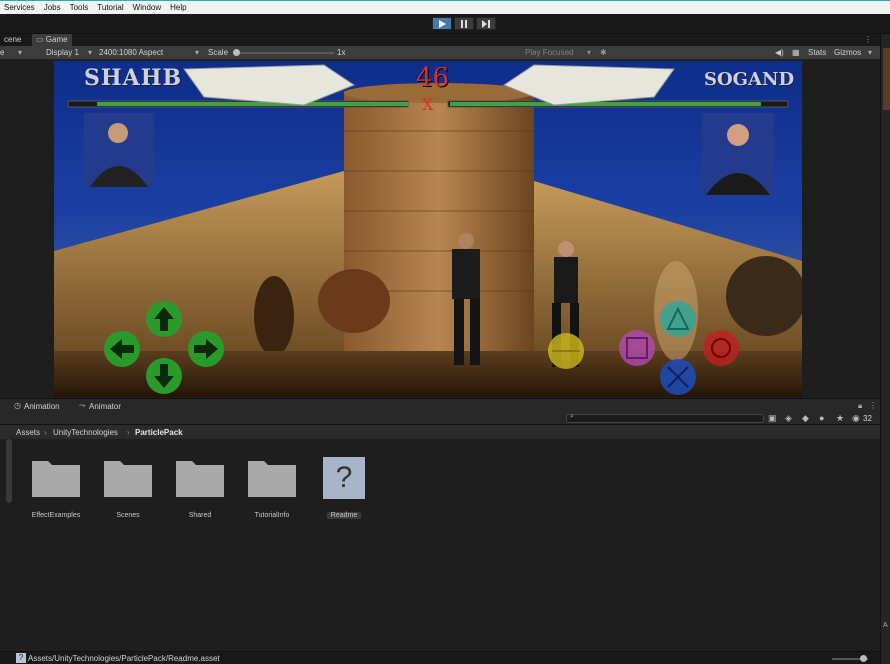 The width and height of the screenshot is (890, 664). What do you see at coordinates (678, 319) in the screenshot?
I see `triangle-button` at bounding box center [678, 319].